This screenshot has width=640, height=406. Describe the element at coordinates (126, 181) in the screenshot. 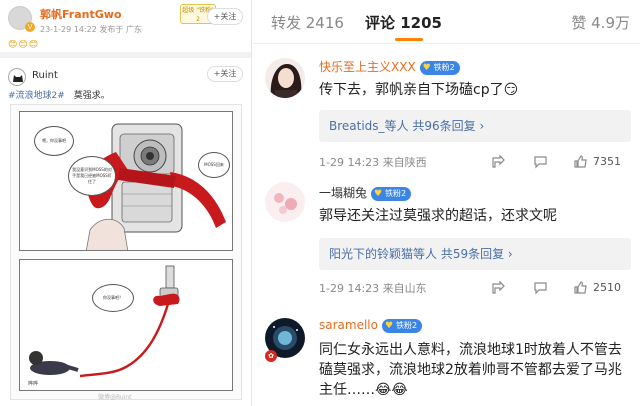

I see `comic-panel-1: 喂，你没事吧 我没意识到MOSS的对手是我已经被MOSS盯住了 MOSS回来` at that location.